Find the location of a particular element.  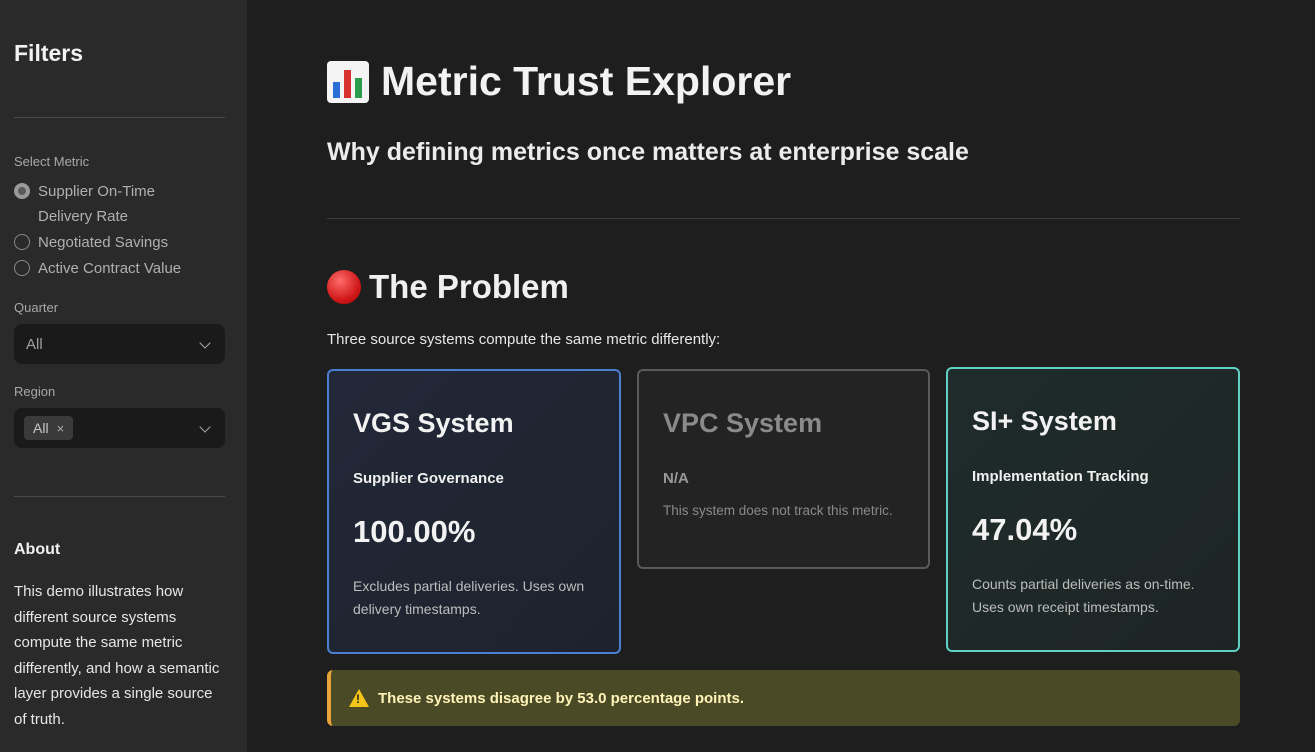

main-divider is located at coordinates (783, 218).